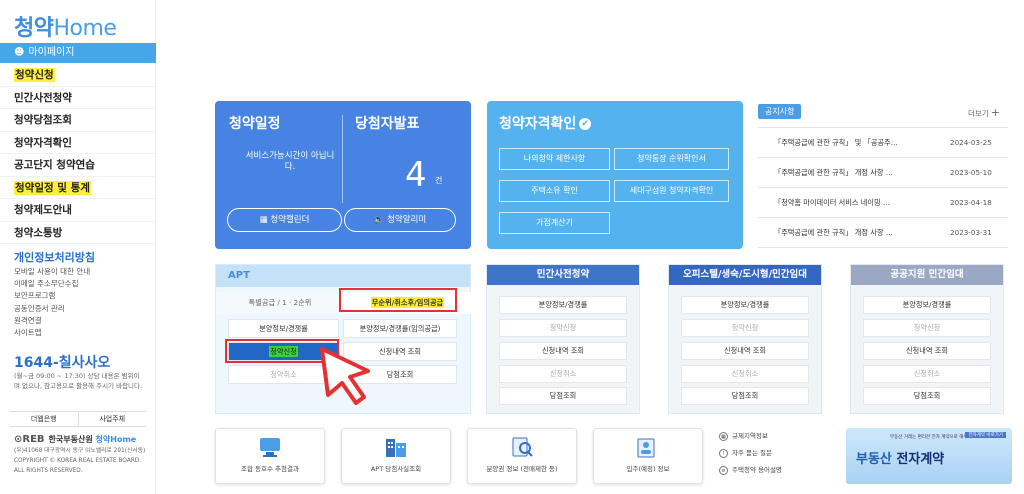  Describe the element at coordinates (563, 275) in the screenshot. I see `panel-title: 민간사전청약` at that location.